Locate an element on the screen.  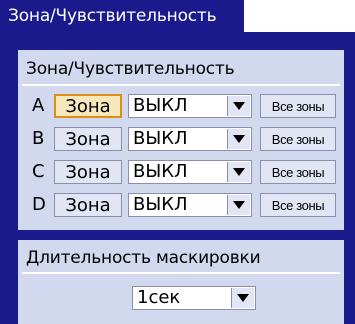
all-zones-c-button: Все зоны is located at coordinates (298, 172).